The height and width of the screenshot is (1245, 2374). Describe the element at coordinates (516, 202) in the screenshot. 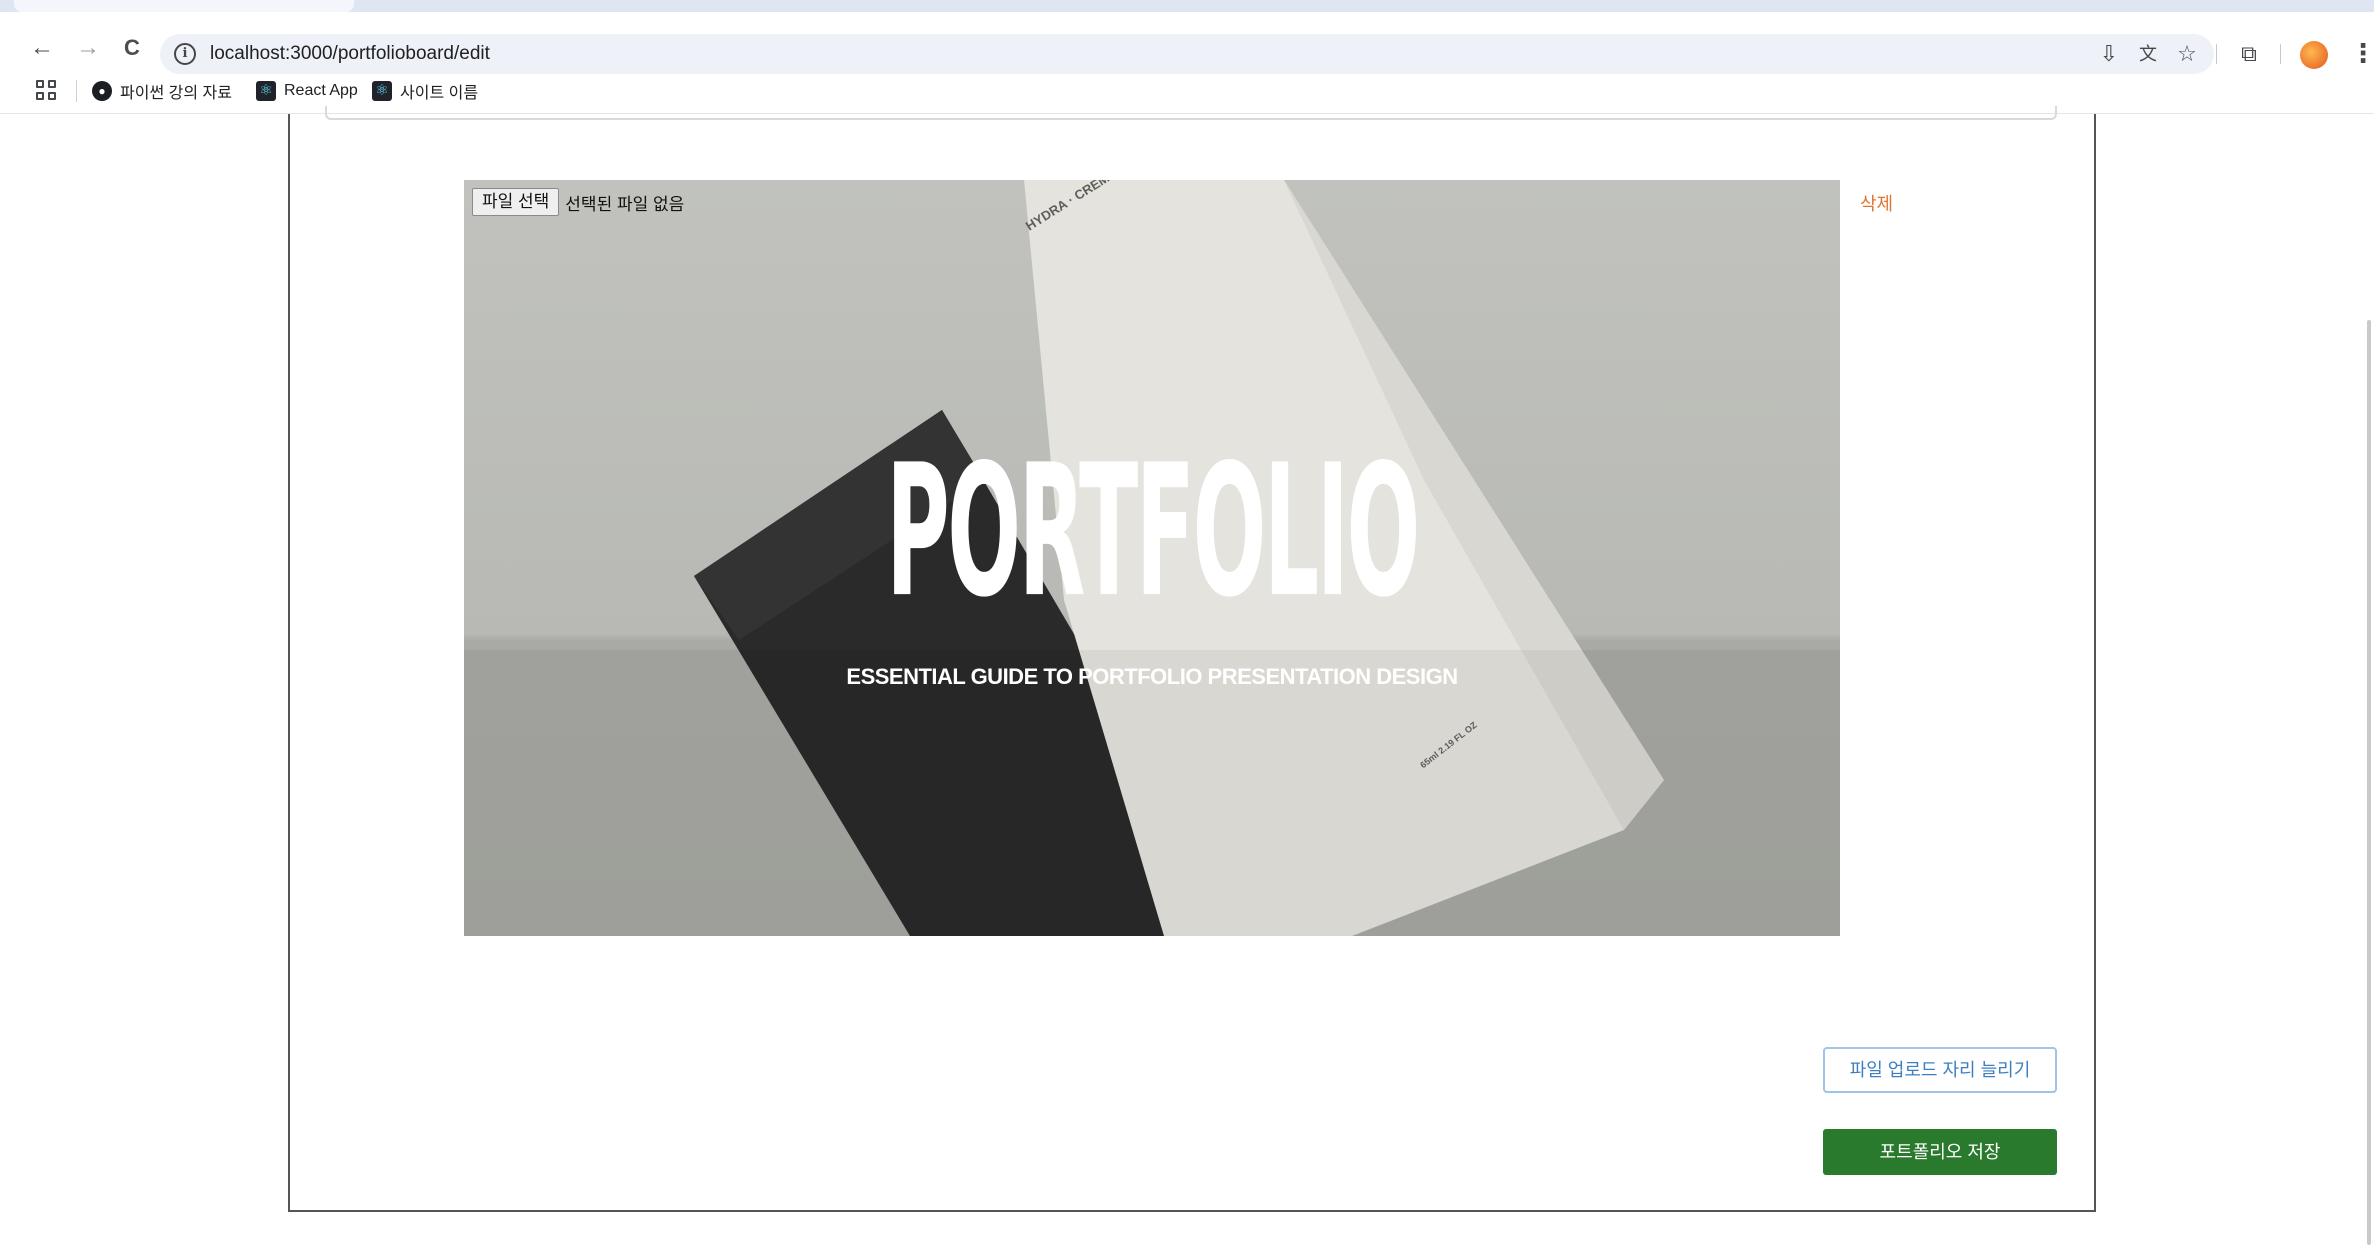

I see `choose-file-button: 파일 선택` at that location.